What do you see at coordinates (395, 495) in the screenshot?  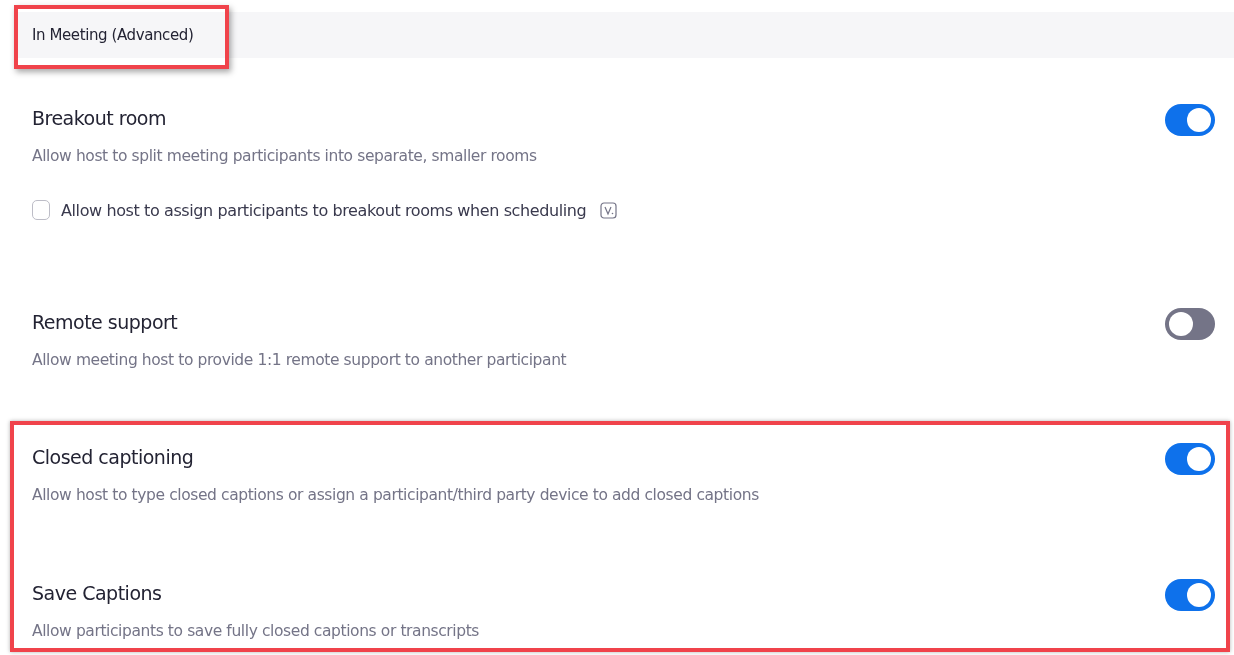 I see `setting-description: Allow host to type closed captions or assign a participant/third party device to add closed captions` at bounding box center [395, 495].